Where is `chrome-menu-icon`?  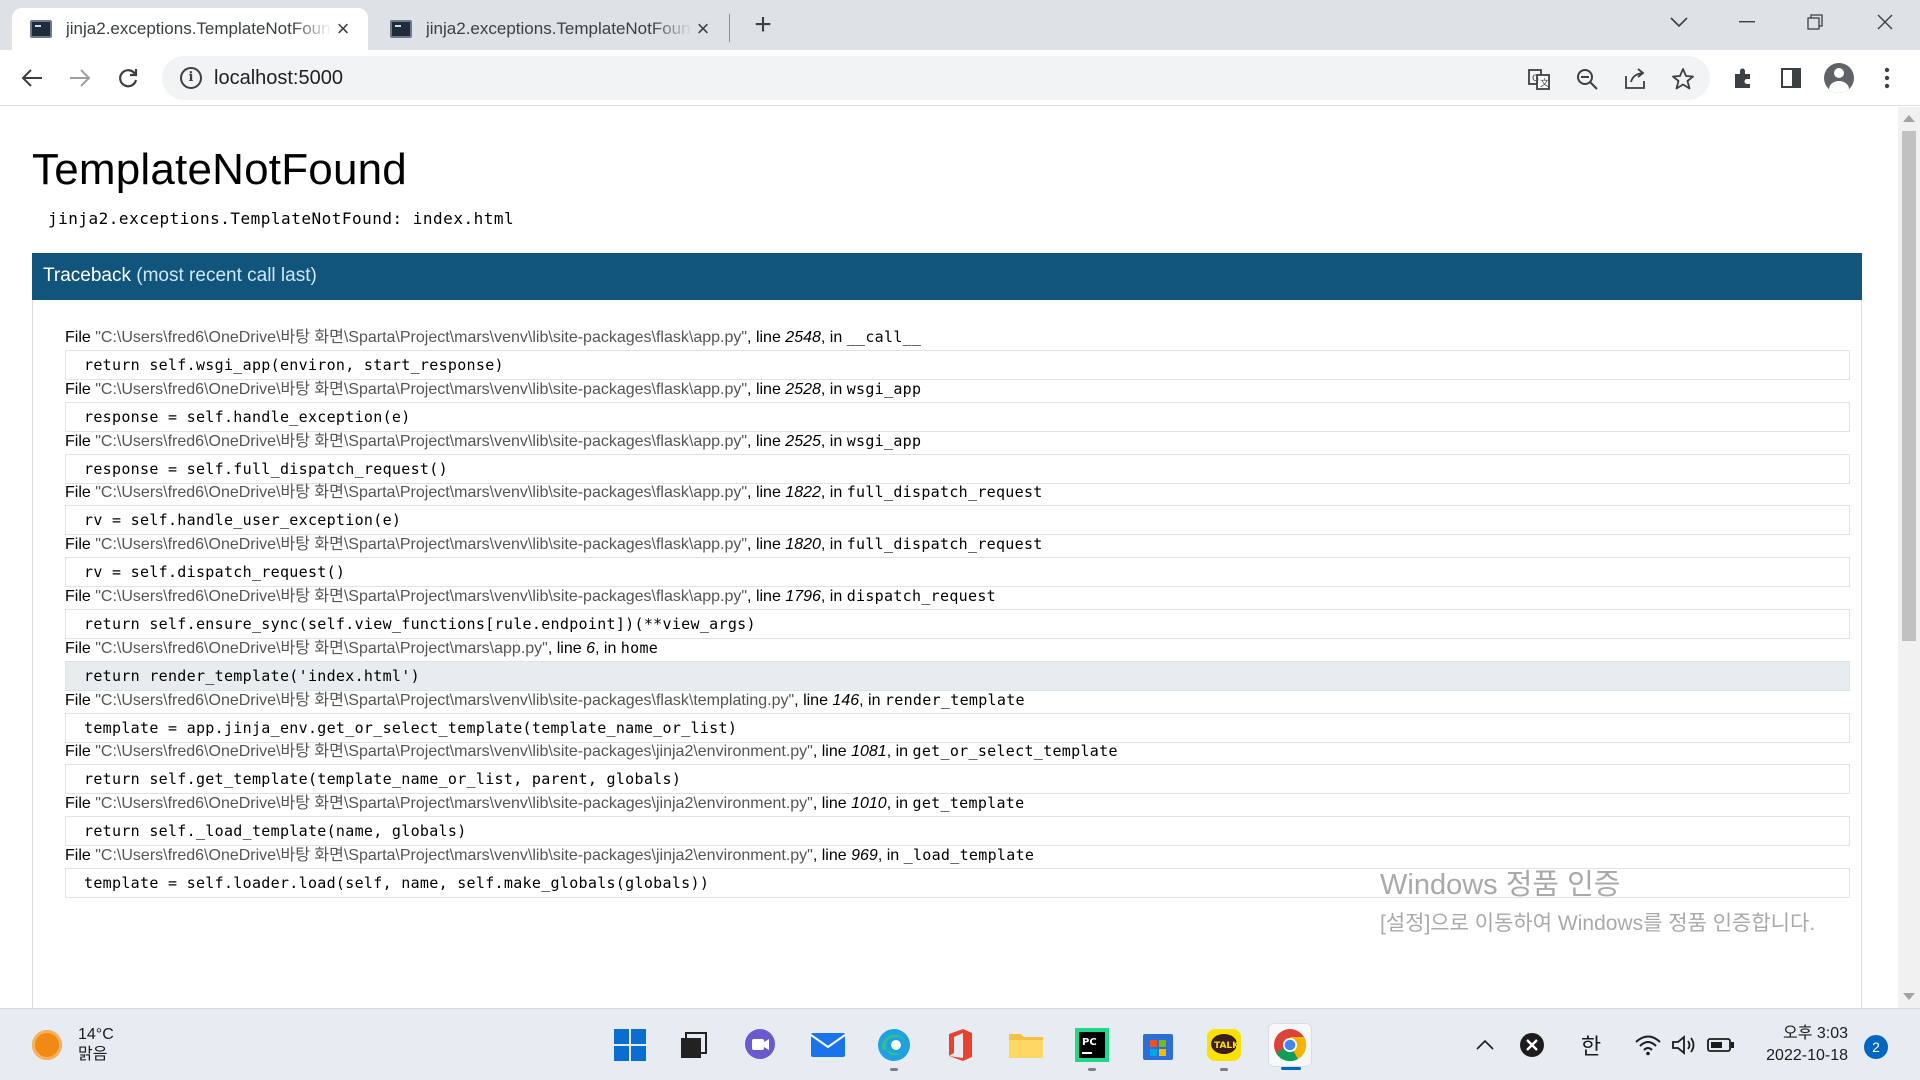
chrome-menu-icon is located at coordinates (1887, 78).